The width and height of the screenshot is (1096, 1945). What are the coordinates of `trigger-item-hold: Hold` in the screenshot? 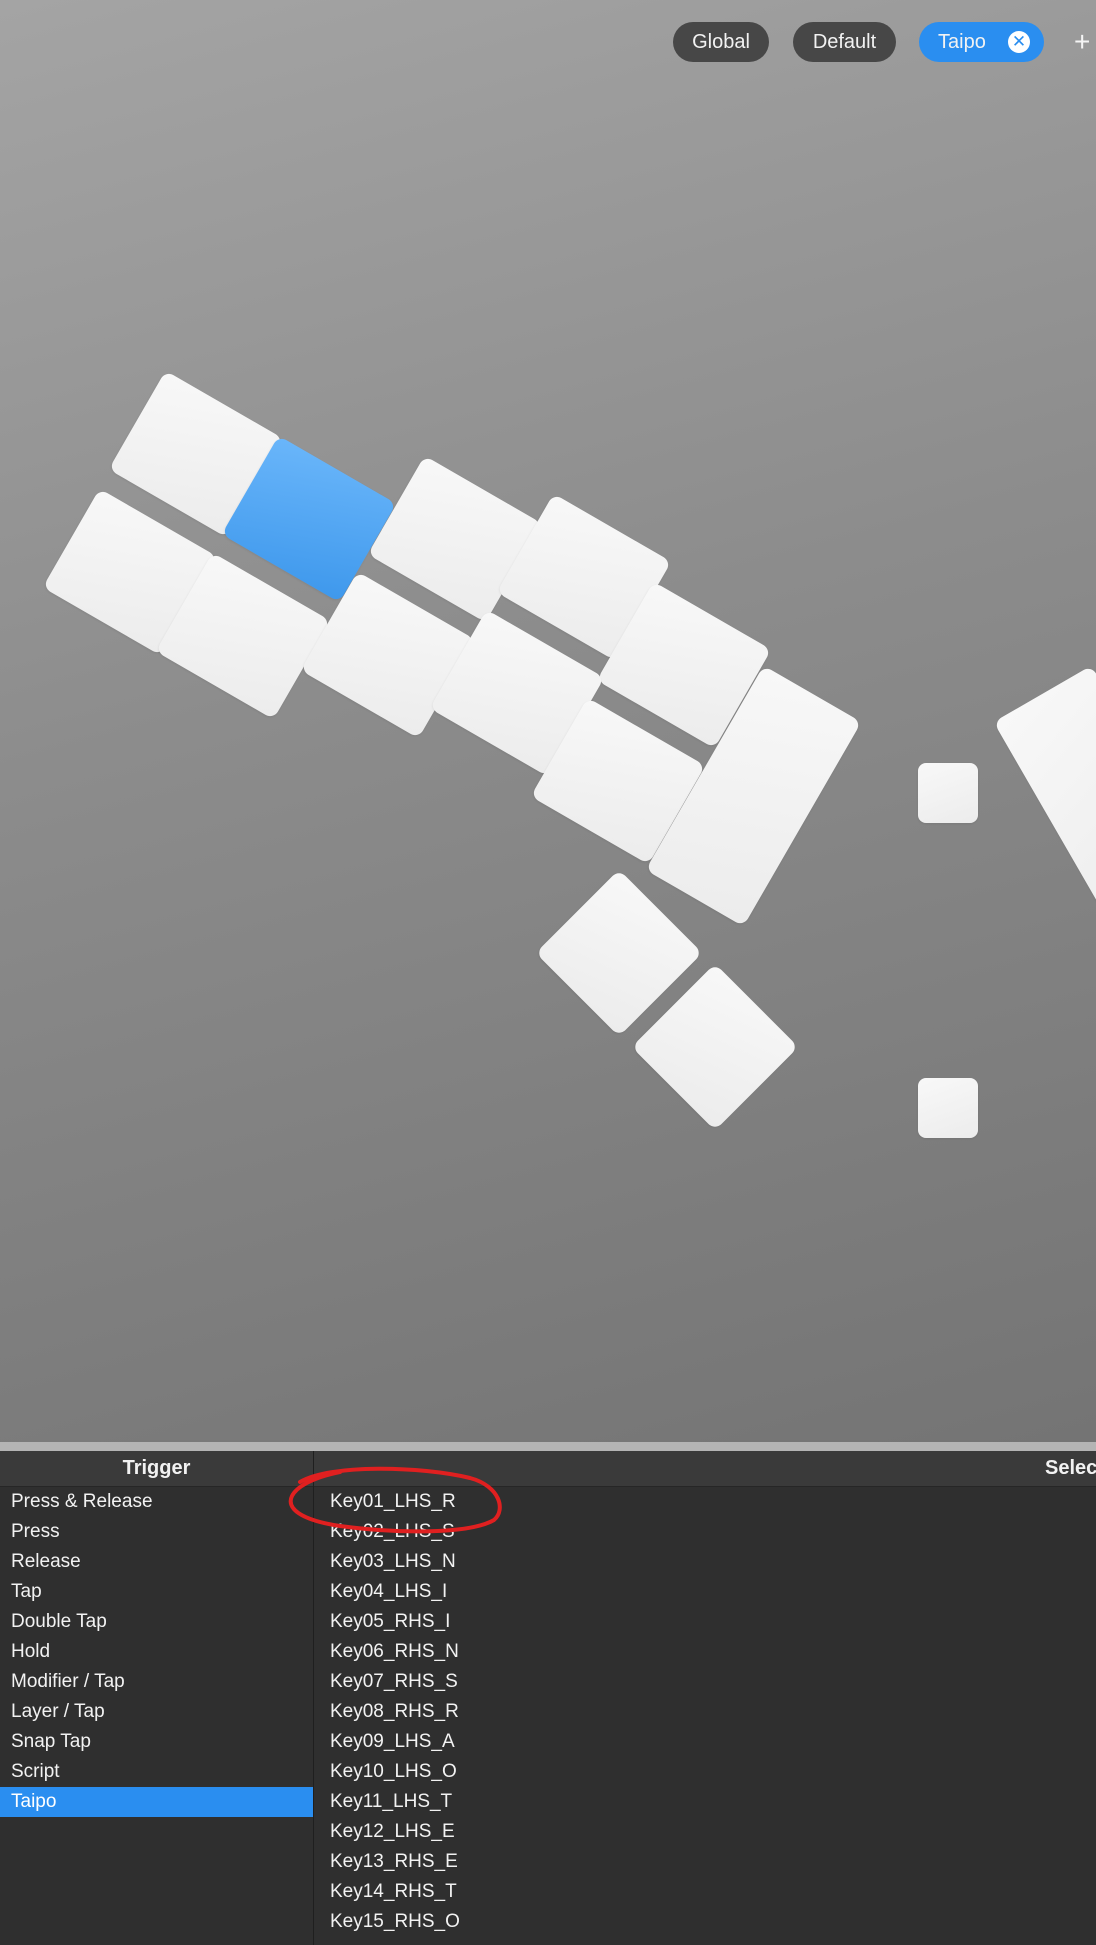 It's located at (156, 1652).